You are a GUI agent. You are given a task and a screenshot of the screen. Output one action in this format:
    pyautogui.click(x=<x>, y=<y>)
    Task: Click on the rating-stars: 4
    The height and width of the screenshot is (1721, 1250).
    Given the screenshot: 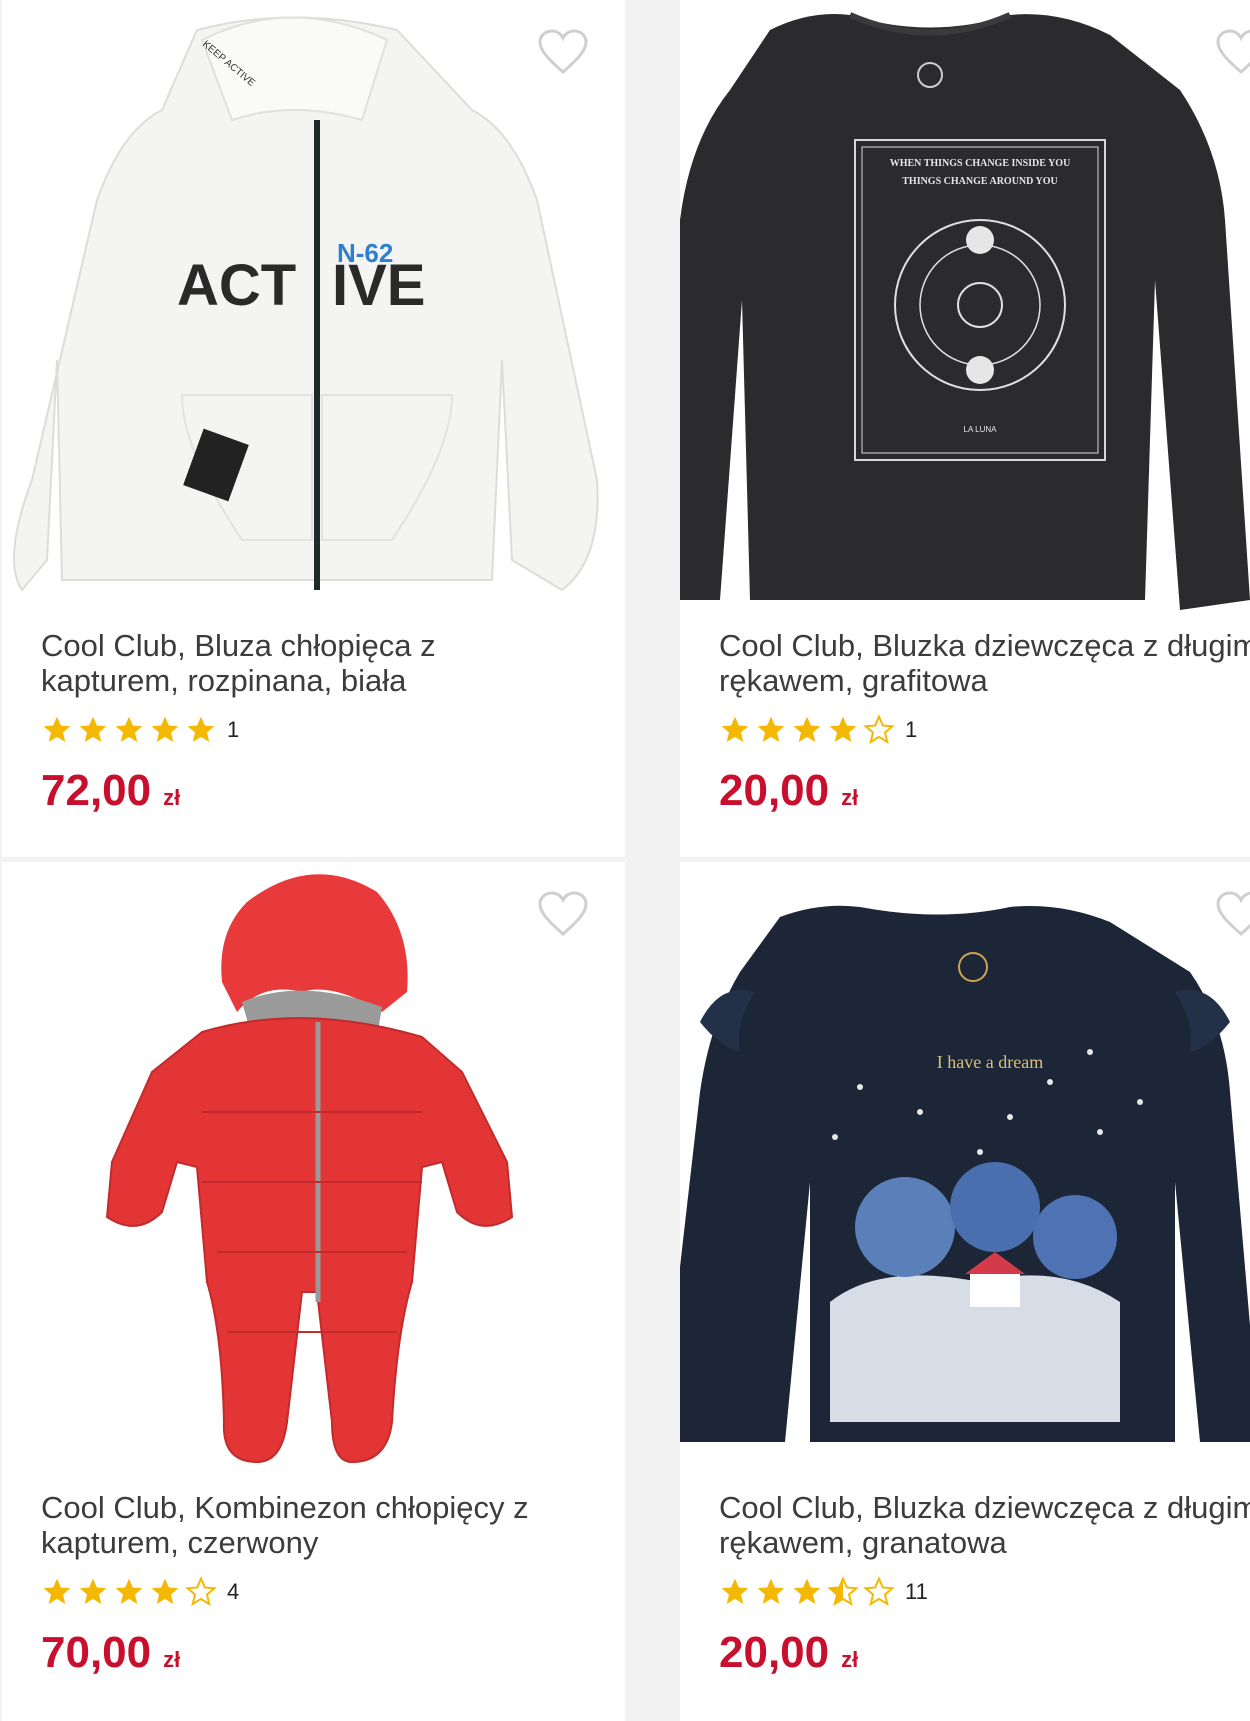 What is the action you would take?
    pyautogui.click(x=140, y=1592)
    